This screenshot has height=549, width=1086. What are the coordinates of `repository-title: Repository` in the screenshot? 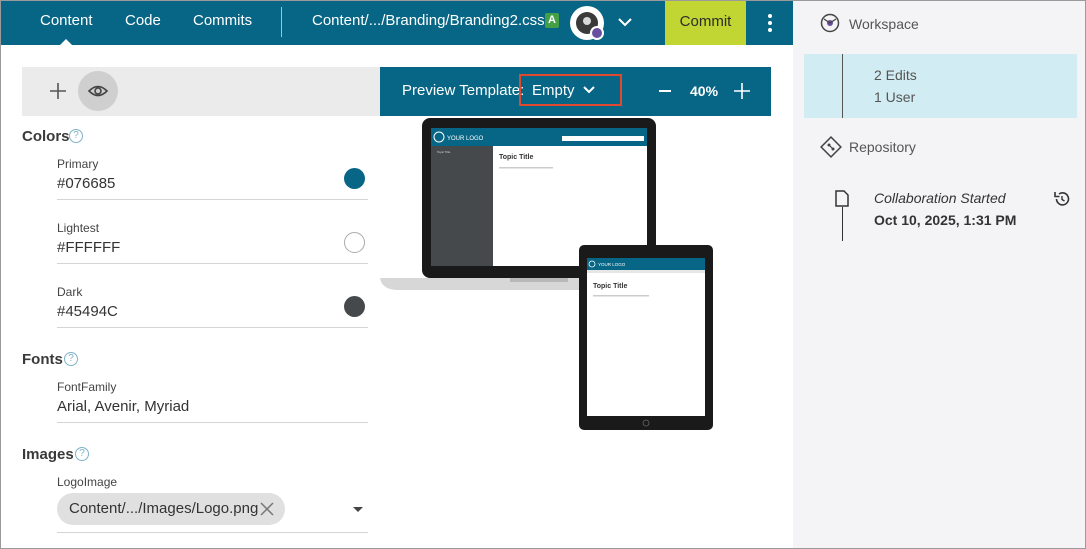 It's located at (882, 147).